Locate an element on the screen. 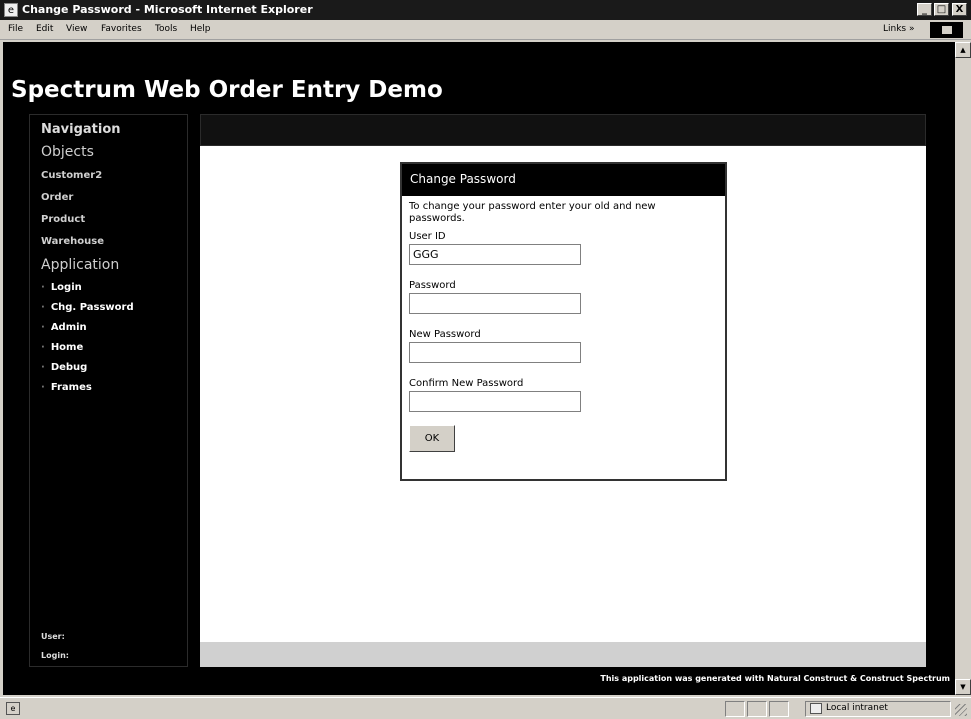  user-label: User: is located at coordinates (53, 636).